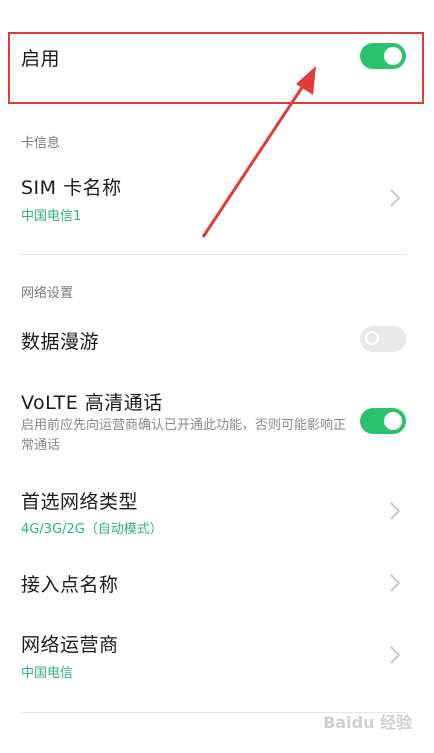  I want to click on watermark: Baidu 经验, so click(367, 722).